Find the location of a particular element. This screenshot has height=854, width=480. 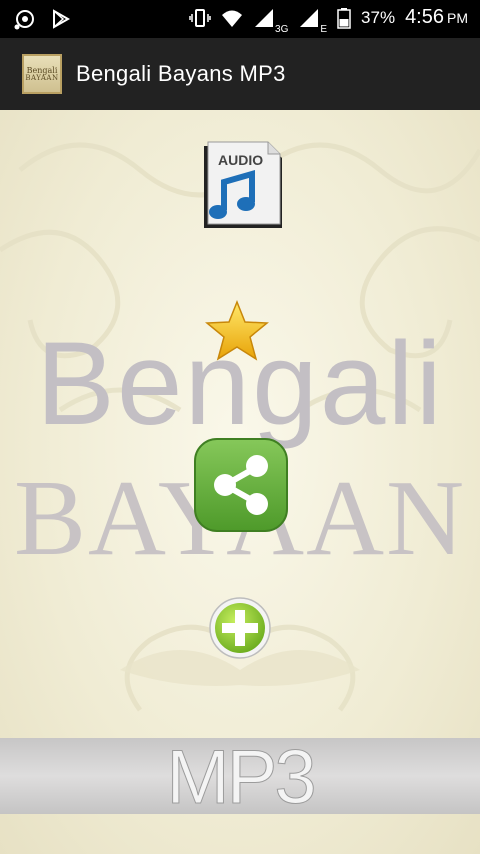

status-bar: 3G E 37% 4:56 PM is located at coordinates (240, 19).